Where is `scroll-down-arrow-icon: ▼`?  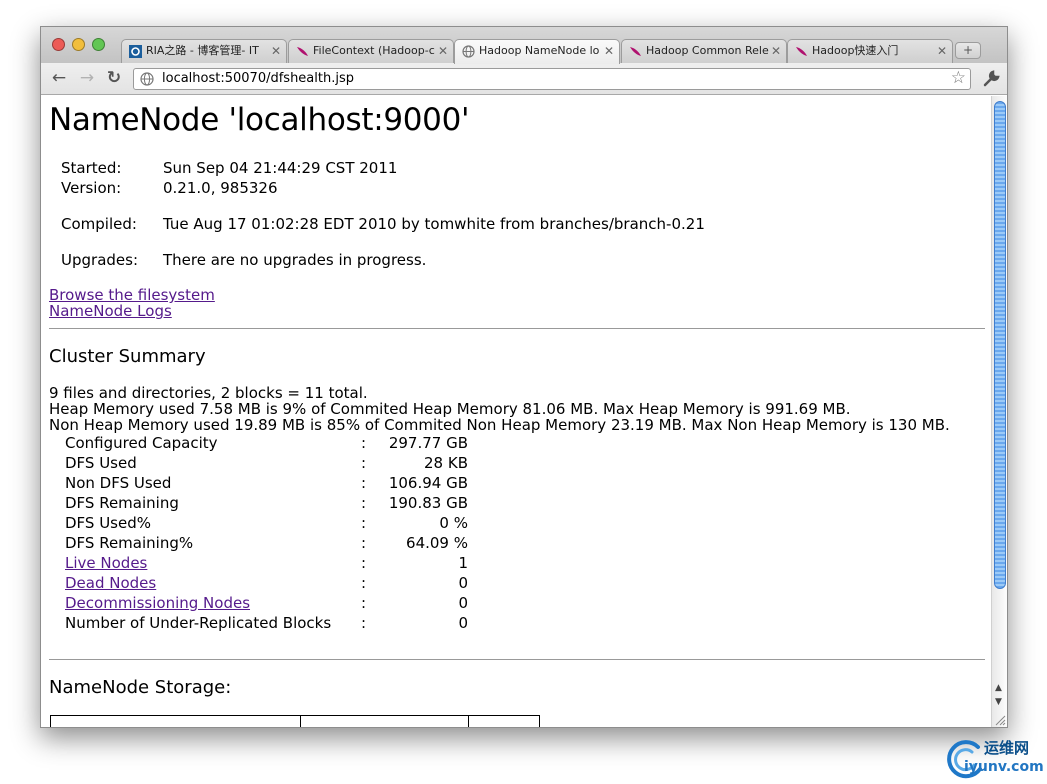 scroll-down-arrow-icon: ▼ is located at coordinates (998, 702).